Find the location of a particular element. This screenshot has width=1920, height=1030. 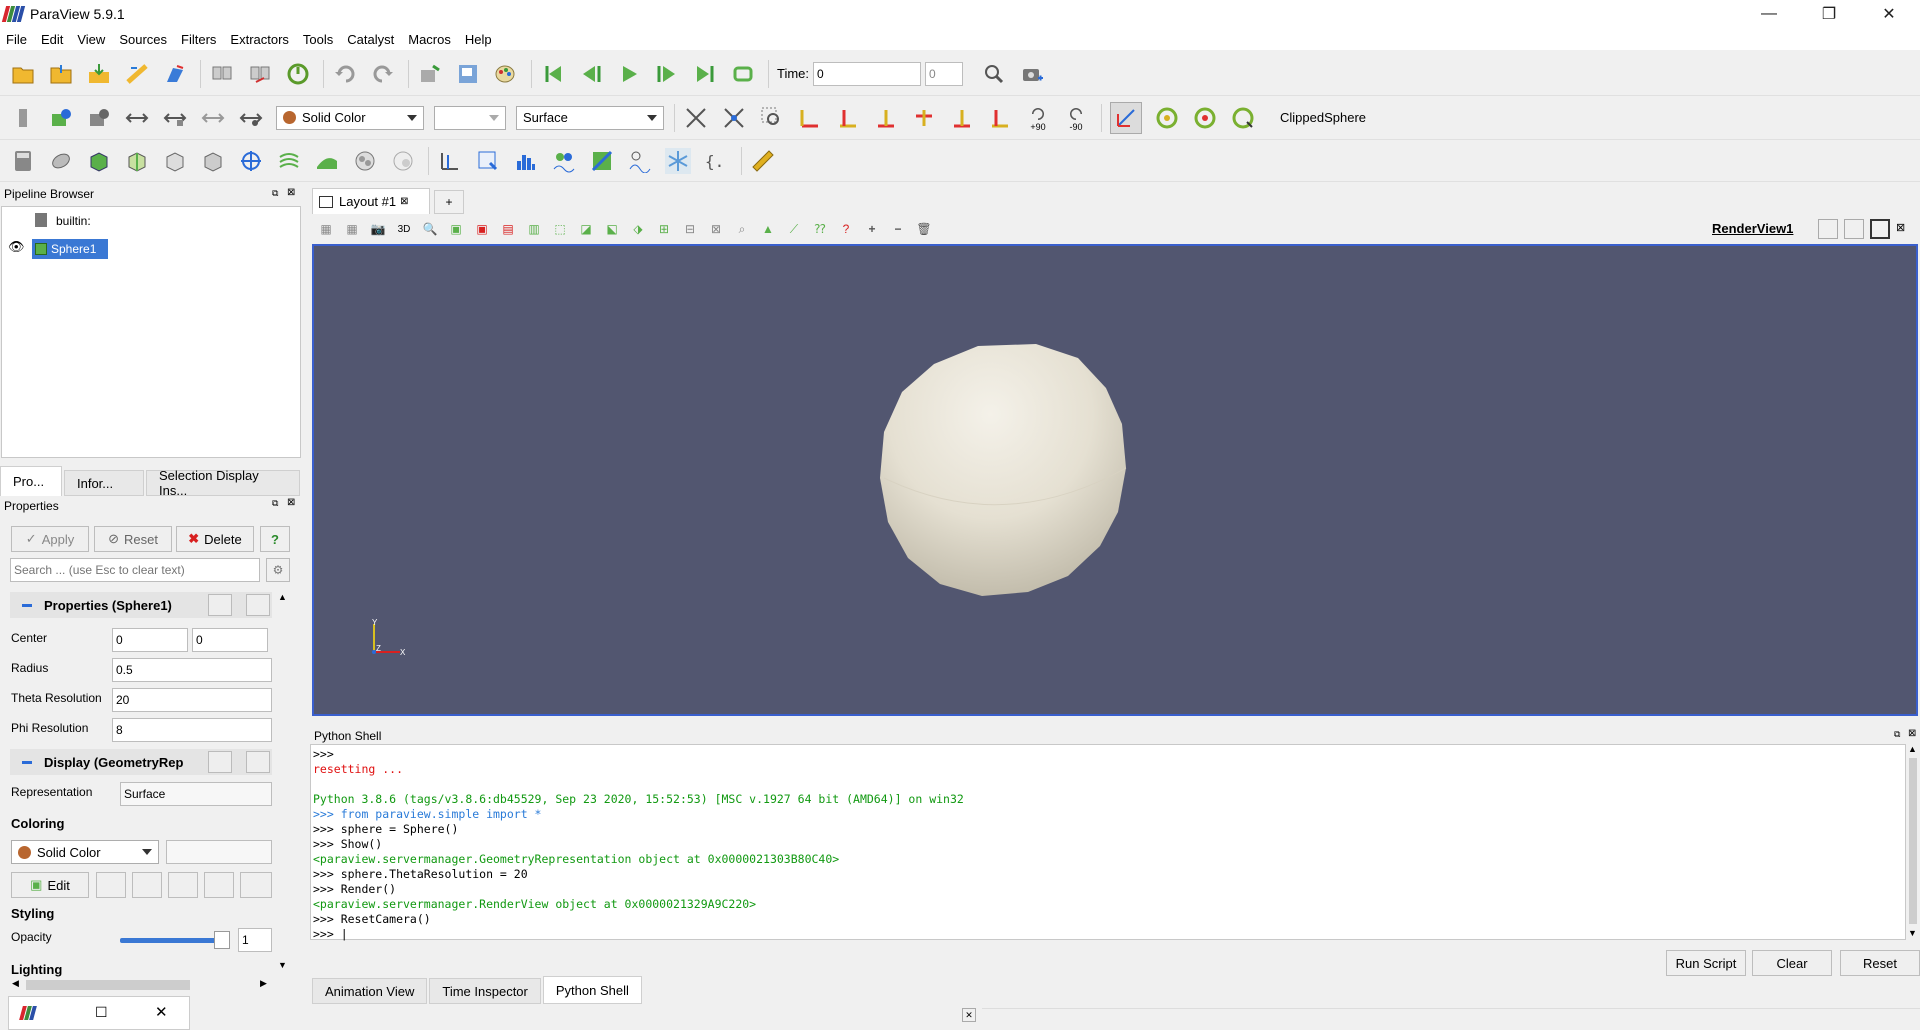

eye-visibility-icon: 👁 is located at coordinates (16, 247).